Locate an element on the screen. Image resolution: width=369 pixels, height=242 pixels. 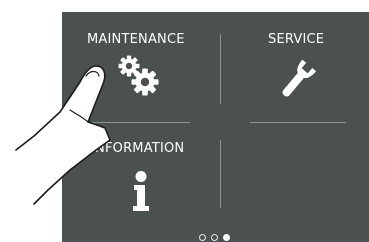
gears-icon is located at coordinates (138, 75).